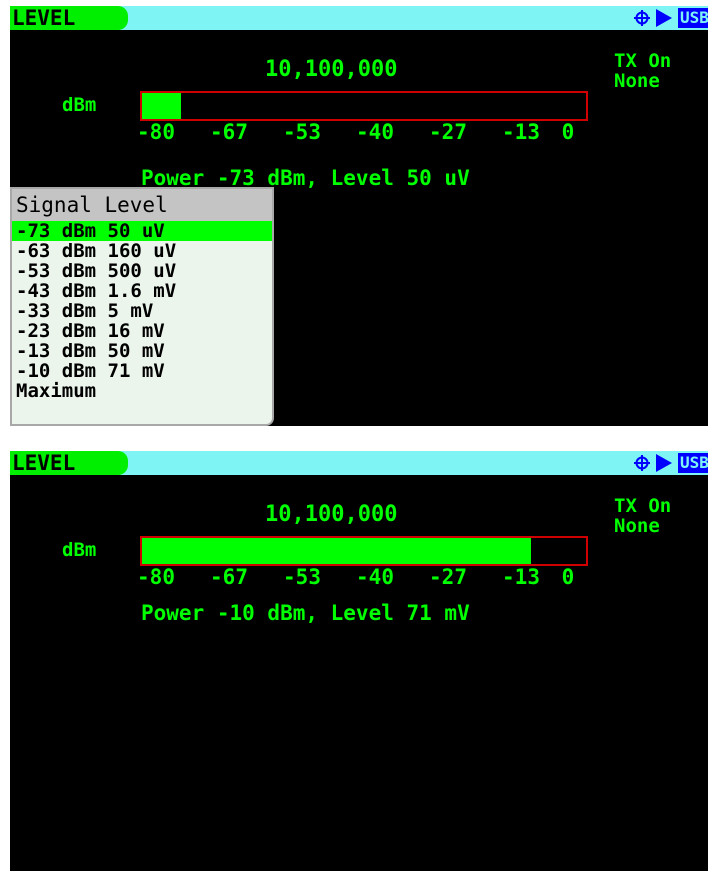 The height and width of the screenshot is (871, 708). I want to click on menu-title: Signal Level, so click(142, 205).